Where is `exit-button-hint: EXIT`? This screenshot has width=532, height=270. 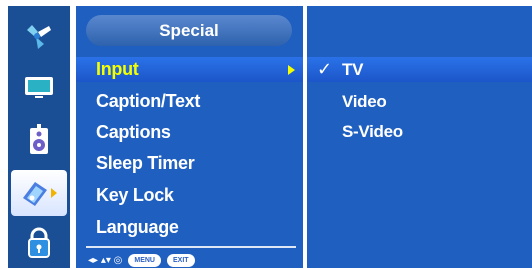
exit-button-hint: EXIT is located at coordinates (181, 260).